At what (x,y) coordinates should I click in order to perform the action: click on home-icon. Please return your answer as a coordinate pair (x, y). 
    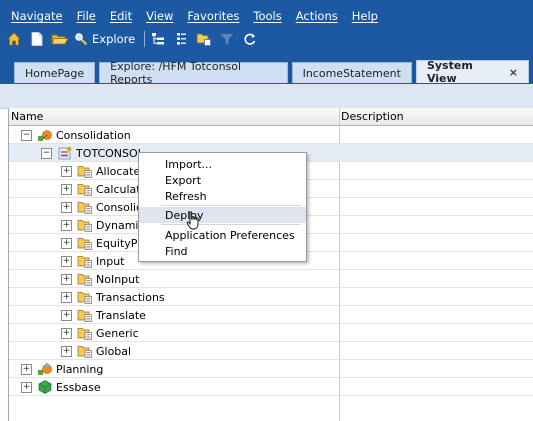
    Looking at the image, I should click on (14, 39).